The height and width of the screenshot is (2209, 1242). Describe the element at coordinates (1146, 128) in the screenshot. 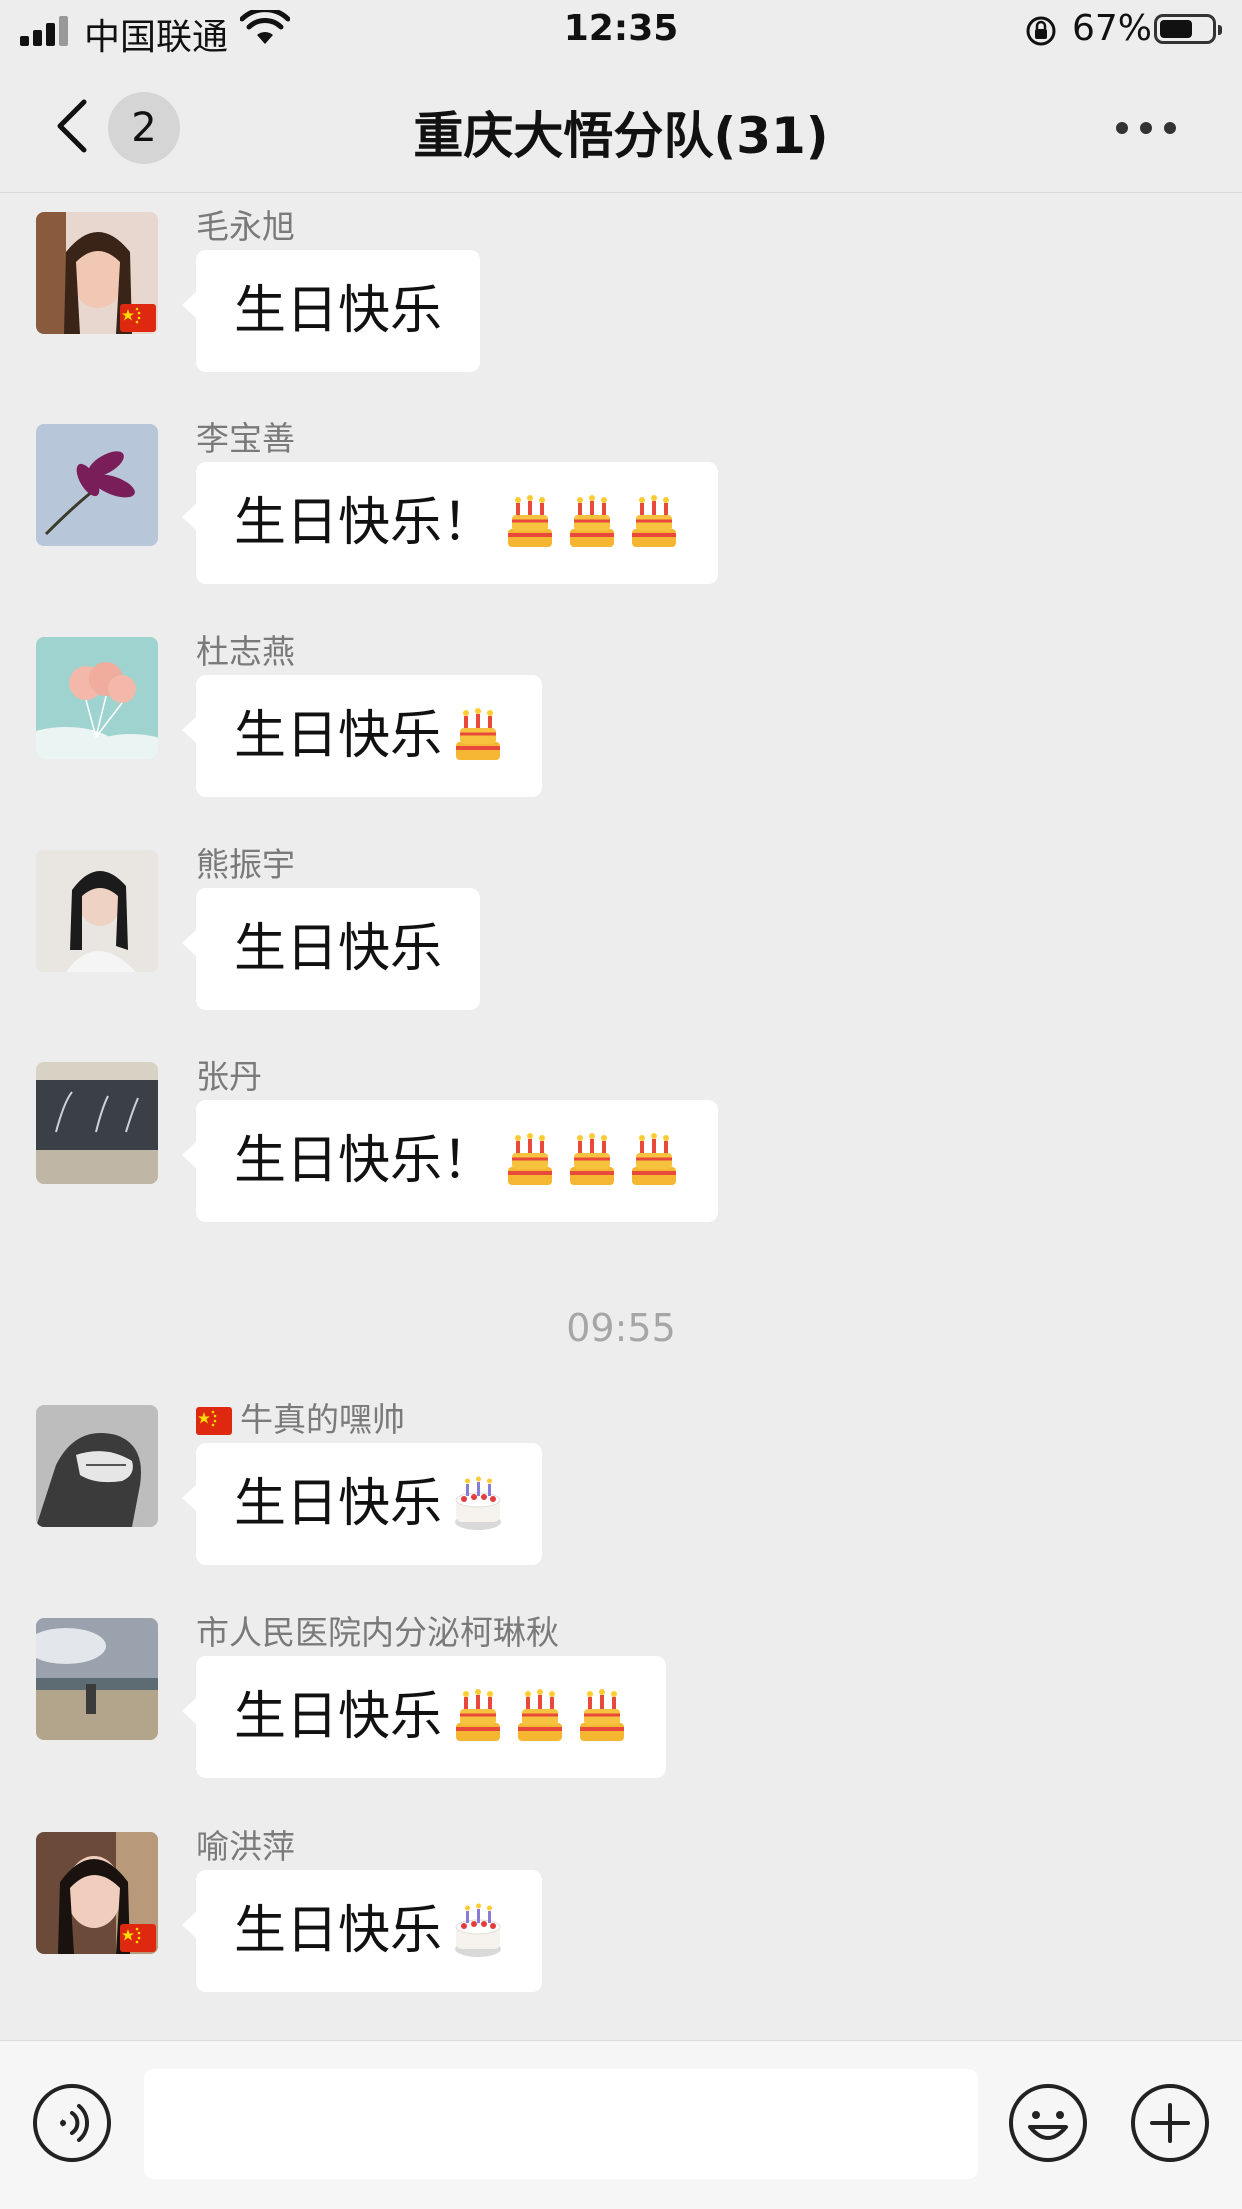

I see `more-options-icon` at that location.